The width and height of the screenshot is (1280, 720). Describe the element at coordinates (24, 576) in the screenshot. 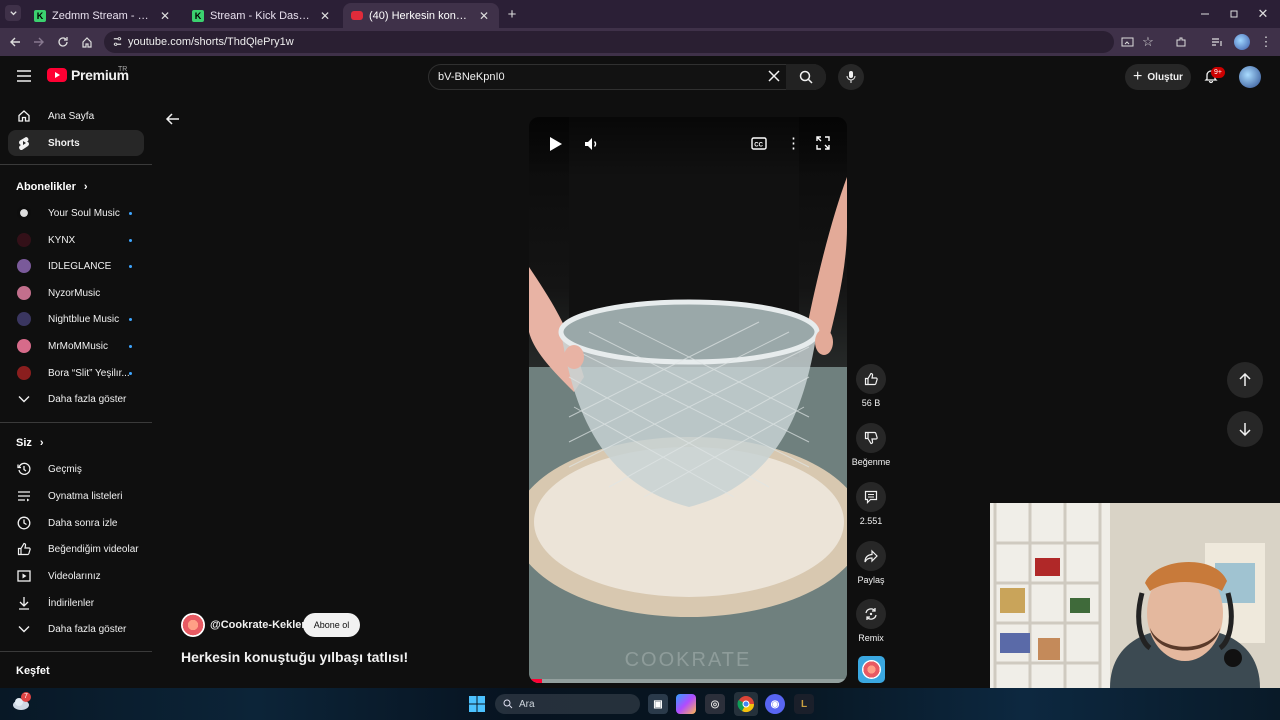

I see `your-videos-icon` at that location.